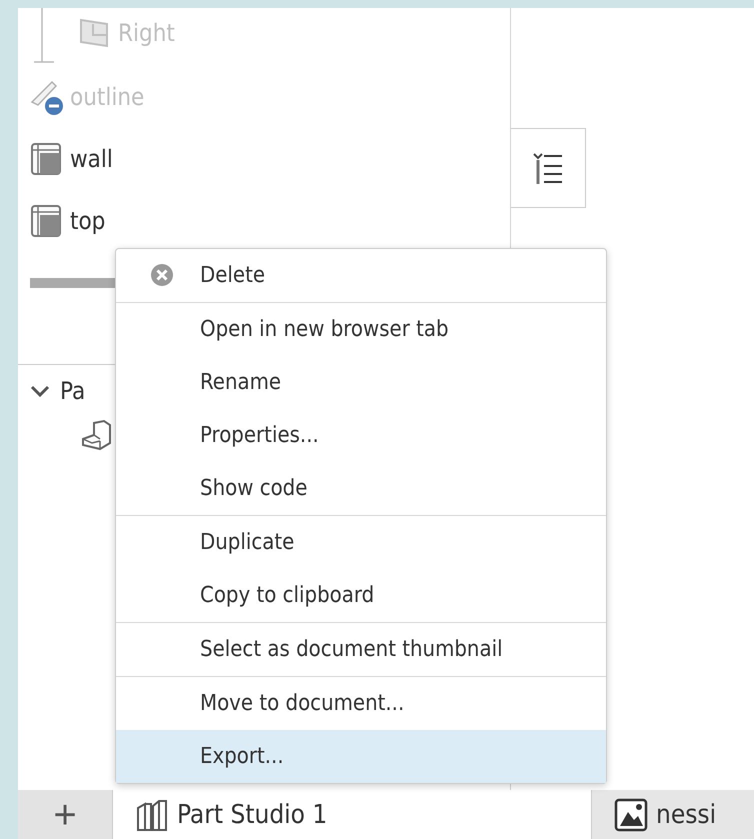  I want to click on part-studio-icon, so click(152, 815).